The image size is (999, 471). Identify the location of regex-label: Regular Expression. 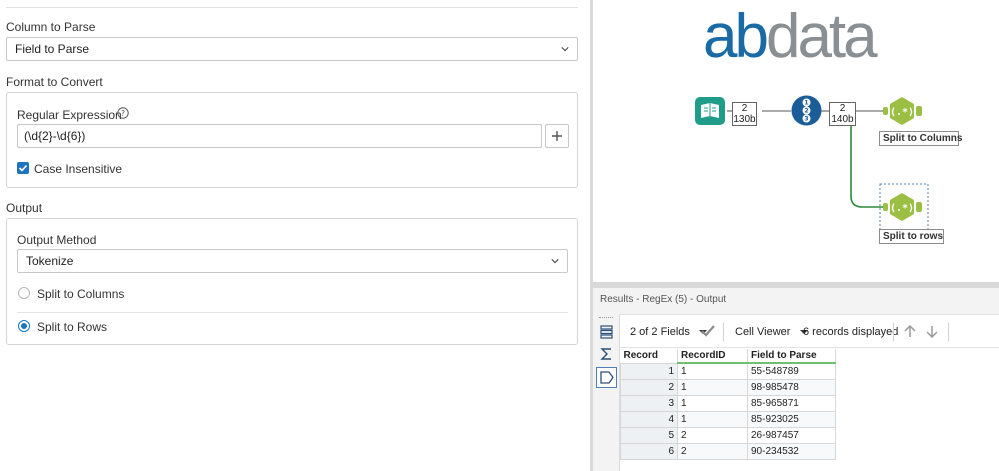
(69, 115).